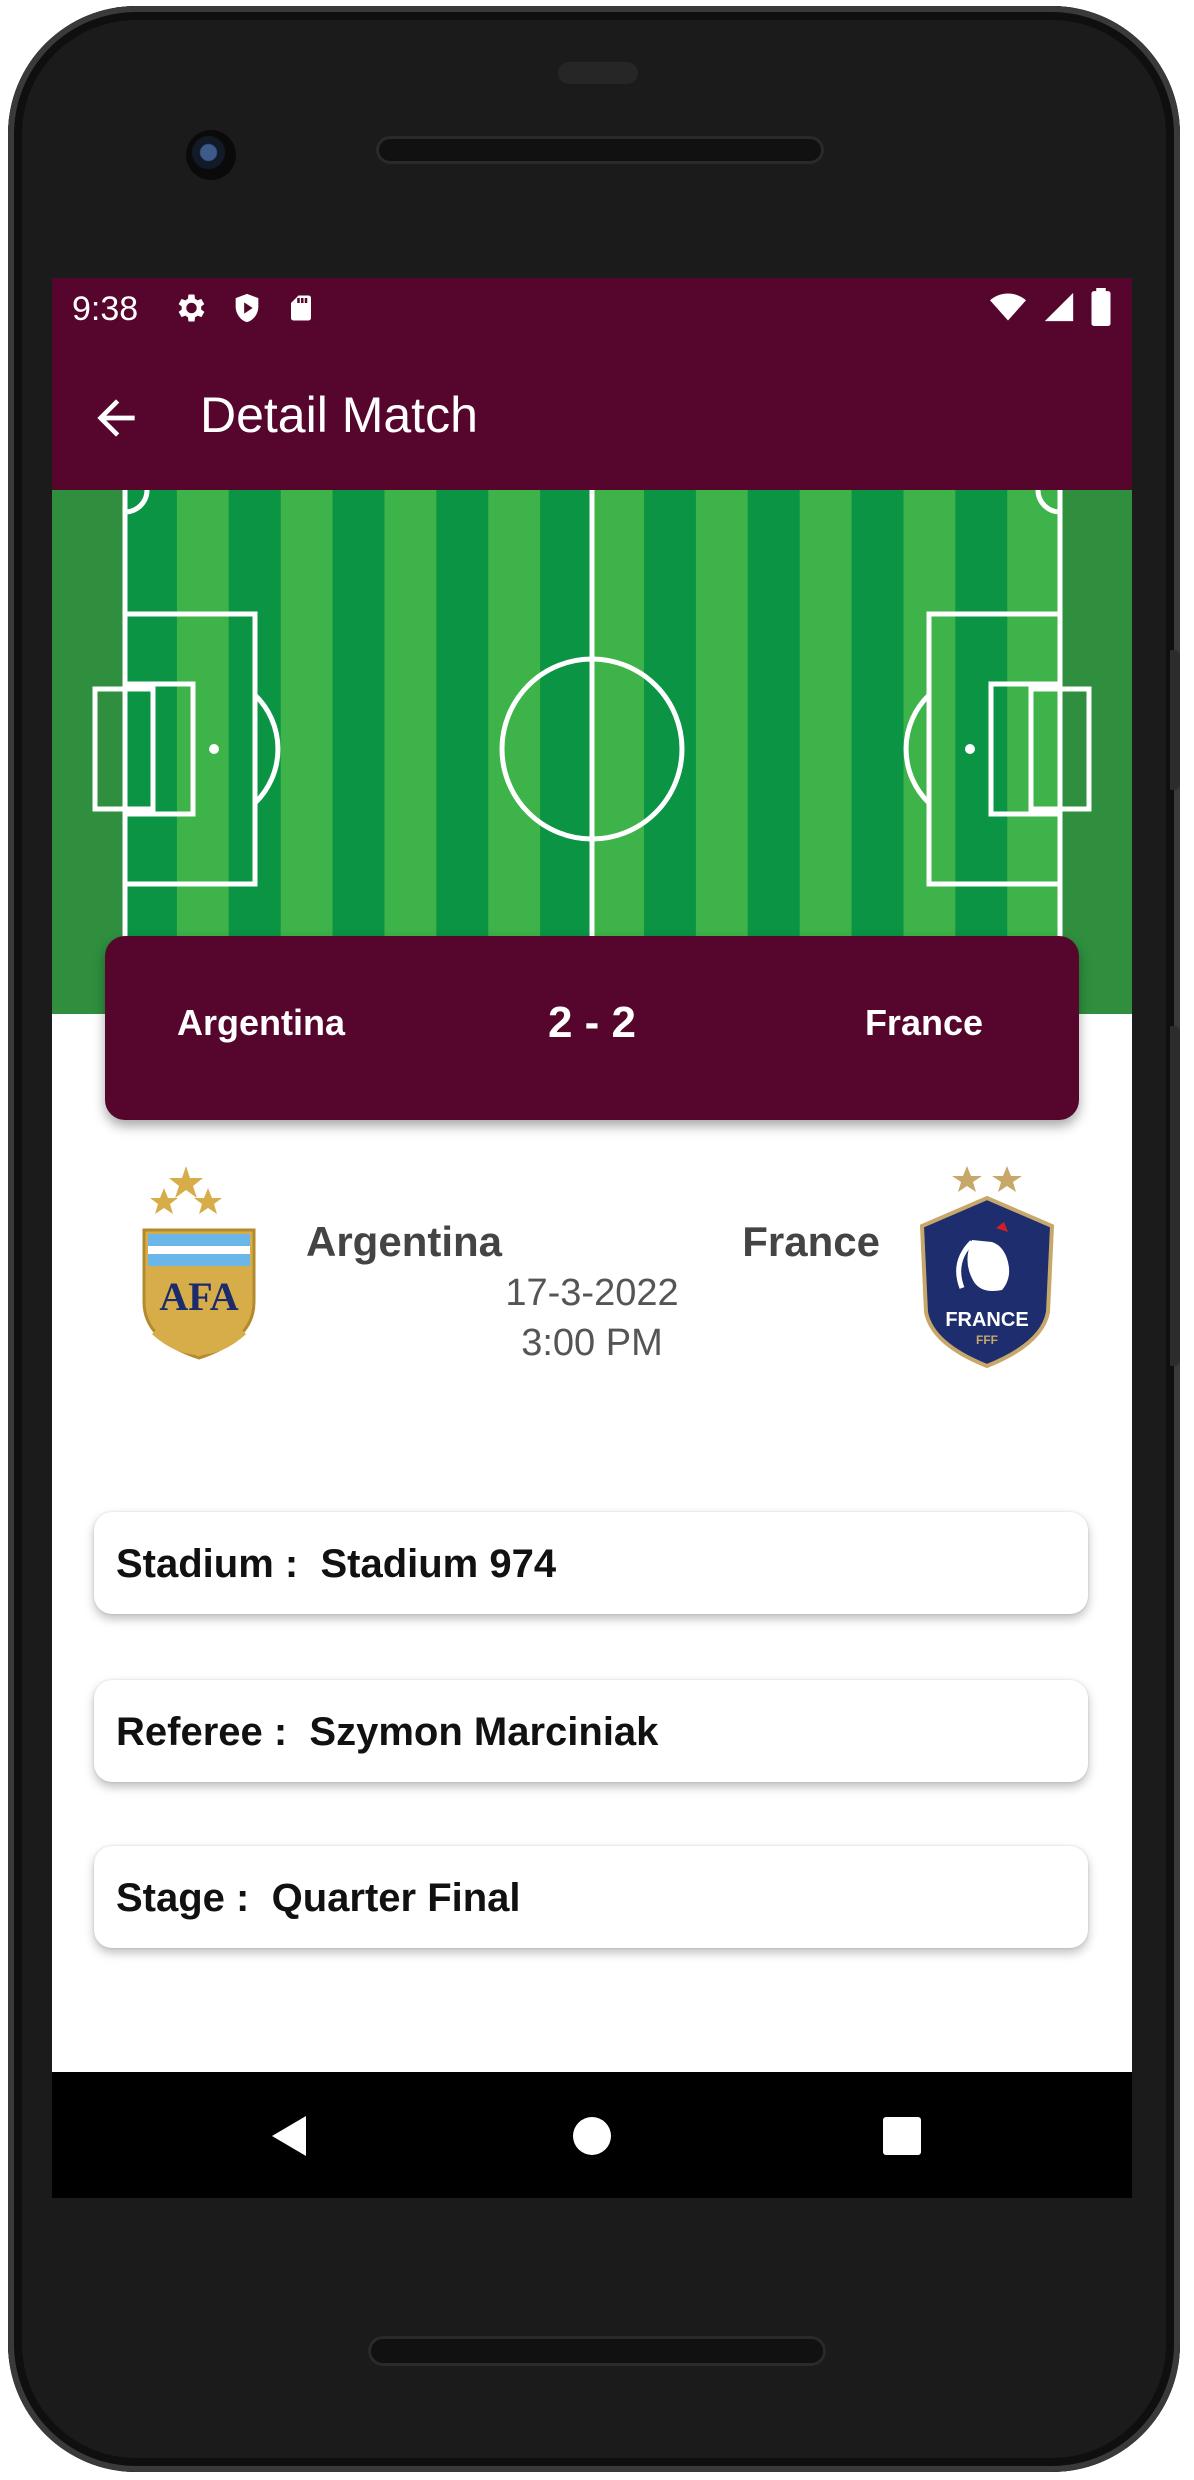 The width and height of the screenshot is (1194, 2480). Describe the element at coordinates (591, 1563) in the screenshot. I see `stadium-card: Stadium : Stadium 974` at that location.